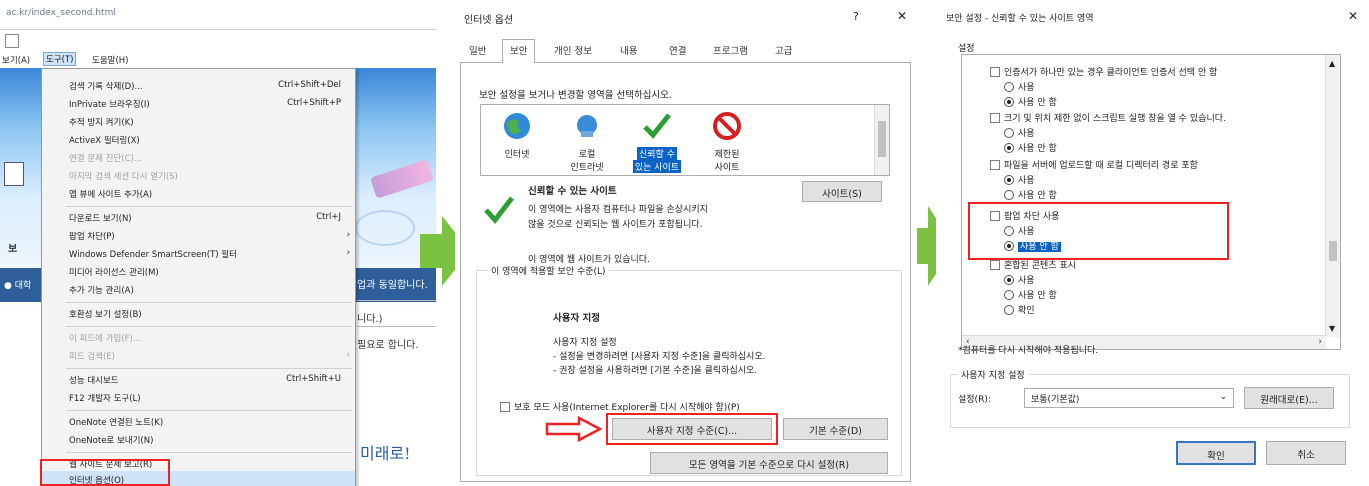 The image size is (1369, 486). I want to click on menu-tools: 도구(T), so click(60, 59).